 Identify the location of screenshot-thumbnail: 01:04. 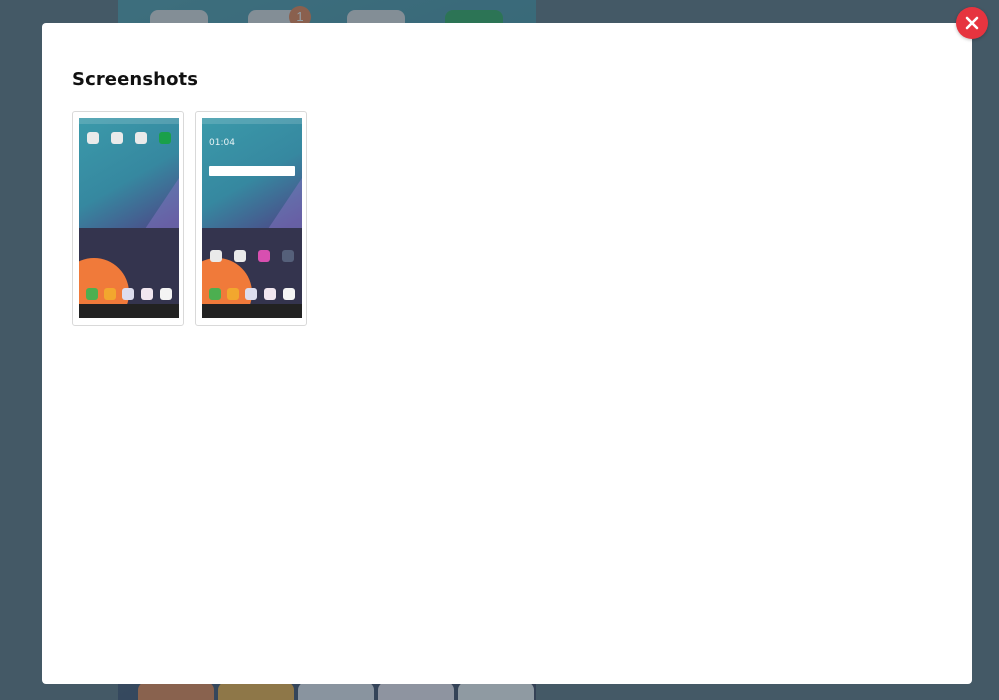
(251, 218).